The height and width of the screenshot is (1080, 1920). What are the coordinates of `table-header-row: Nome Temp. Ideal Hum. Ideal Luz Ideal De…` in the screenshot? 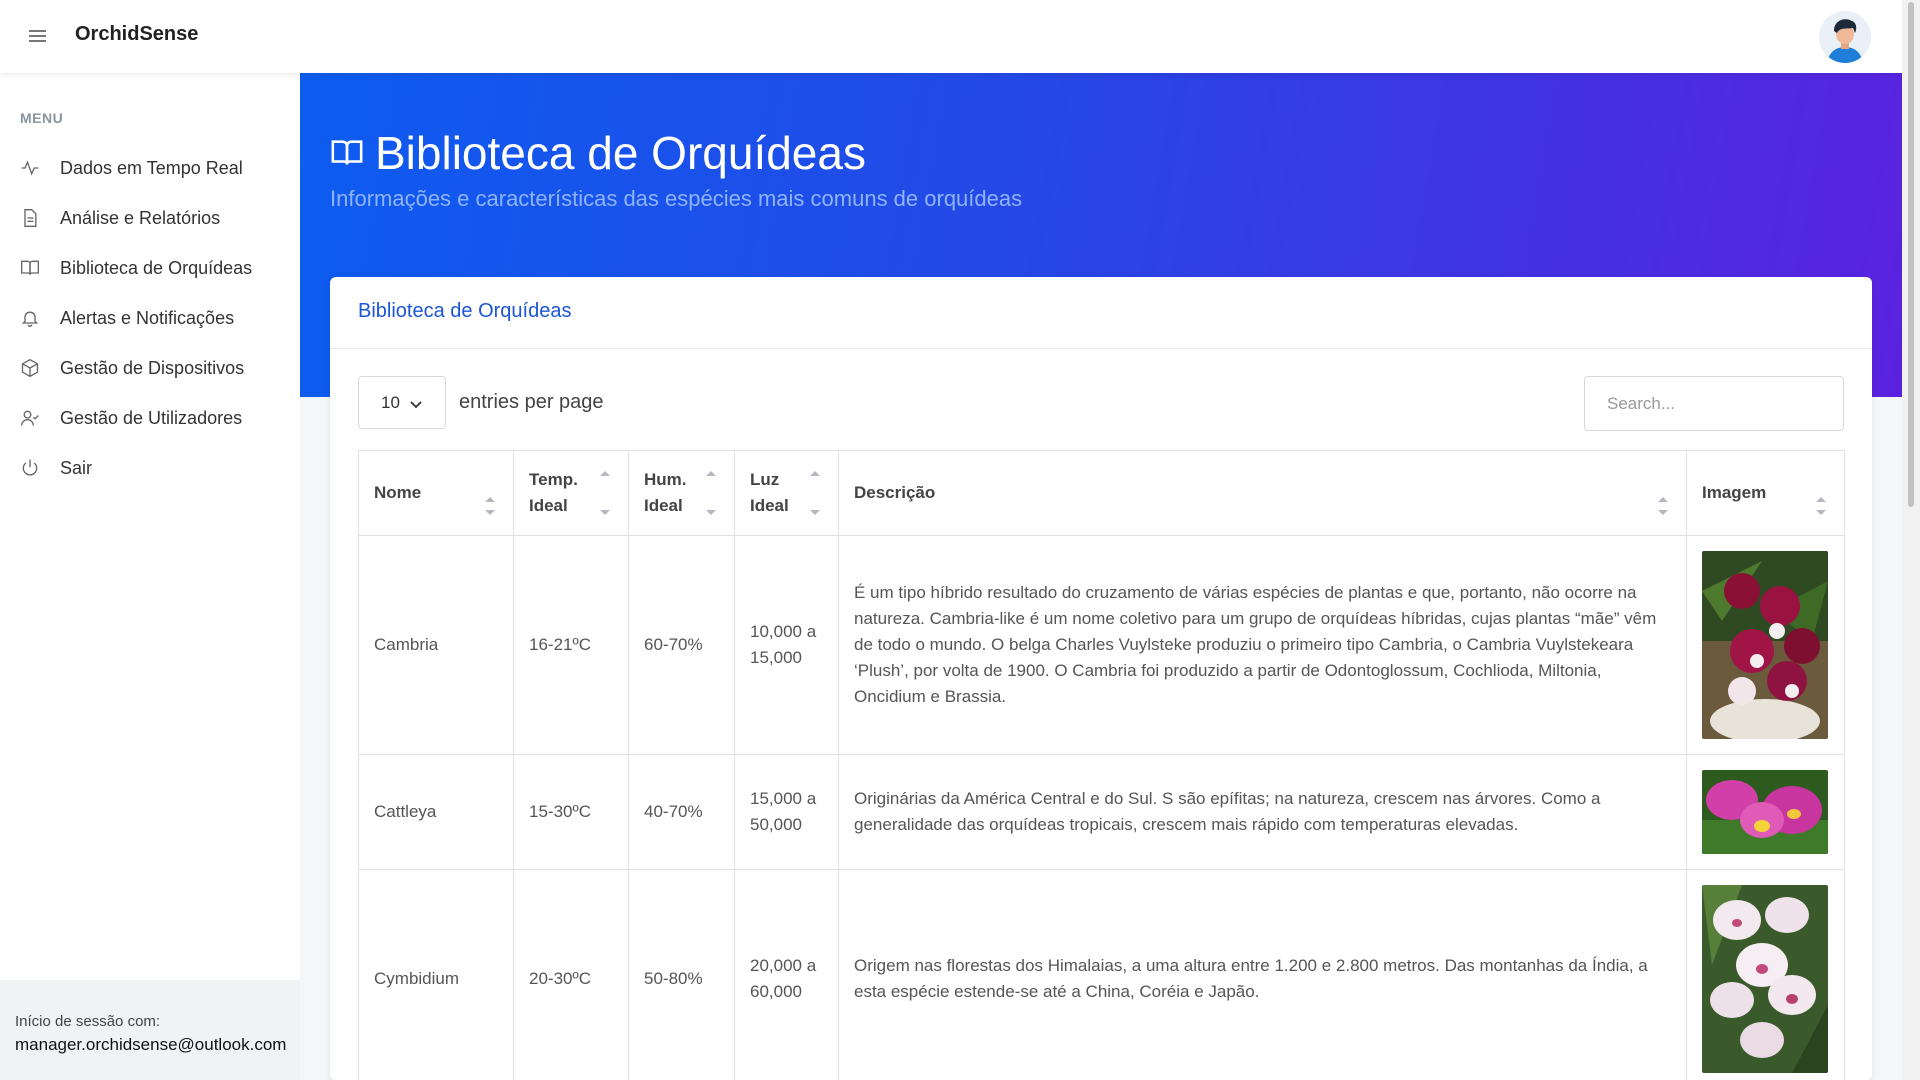 It's located at (1101, 493).